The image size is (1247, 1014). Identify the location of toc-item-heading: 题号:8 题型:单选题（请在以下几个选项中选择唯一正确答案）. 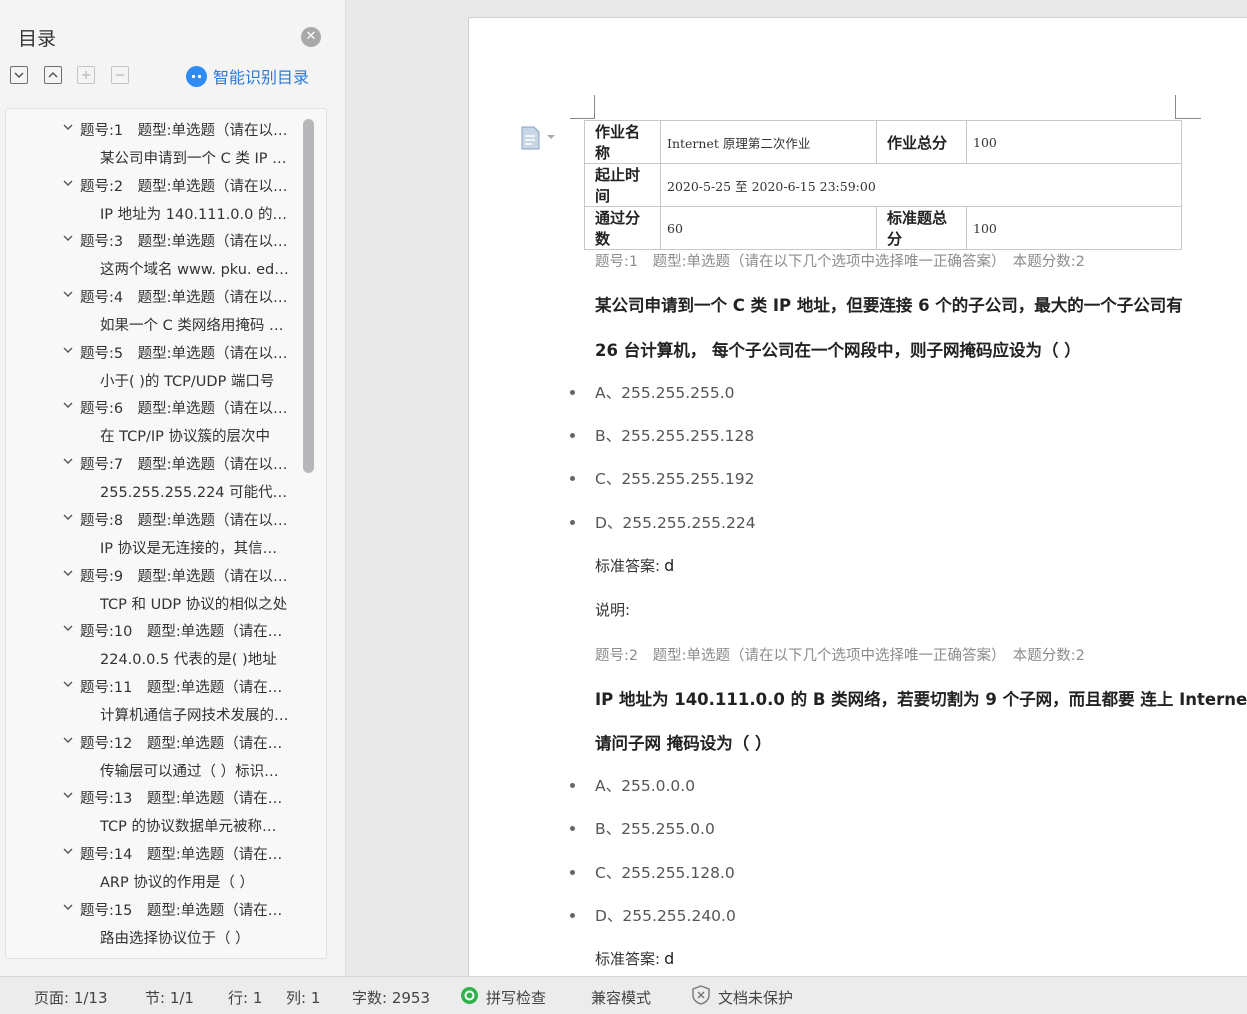
(178, 520).